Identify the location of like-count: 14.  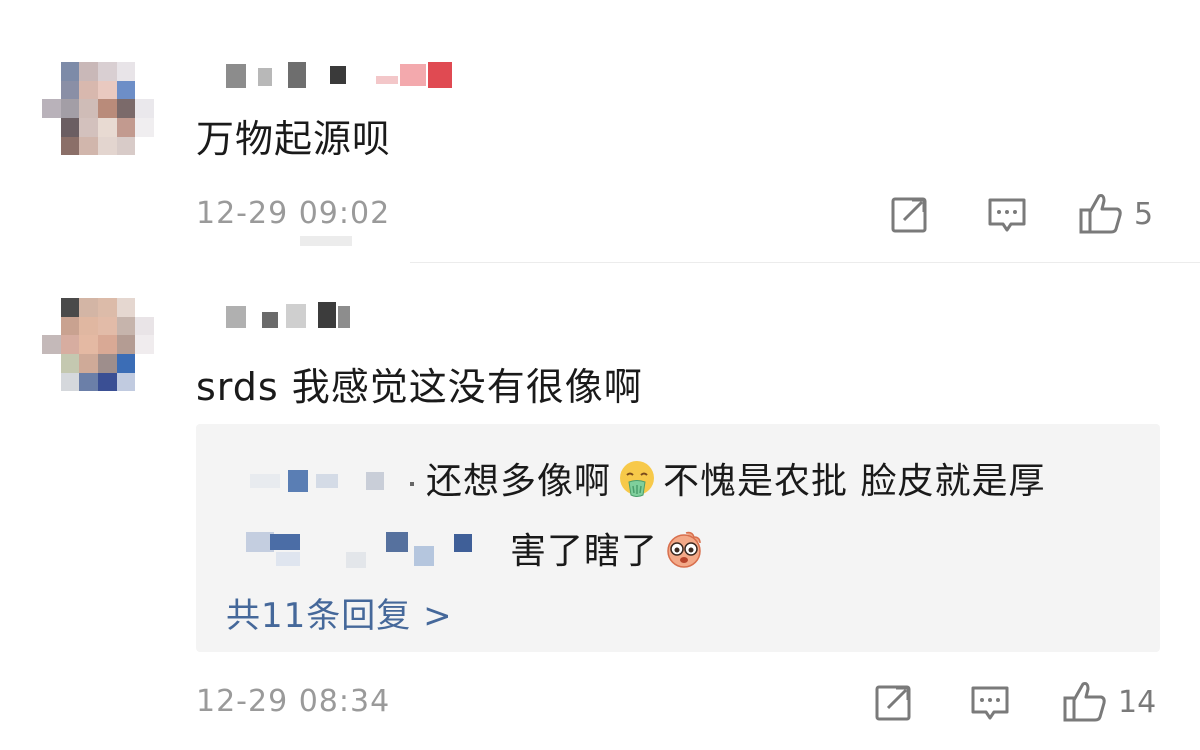
(1137, 702).